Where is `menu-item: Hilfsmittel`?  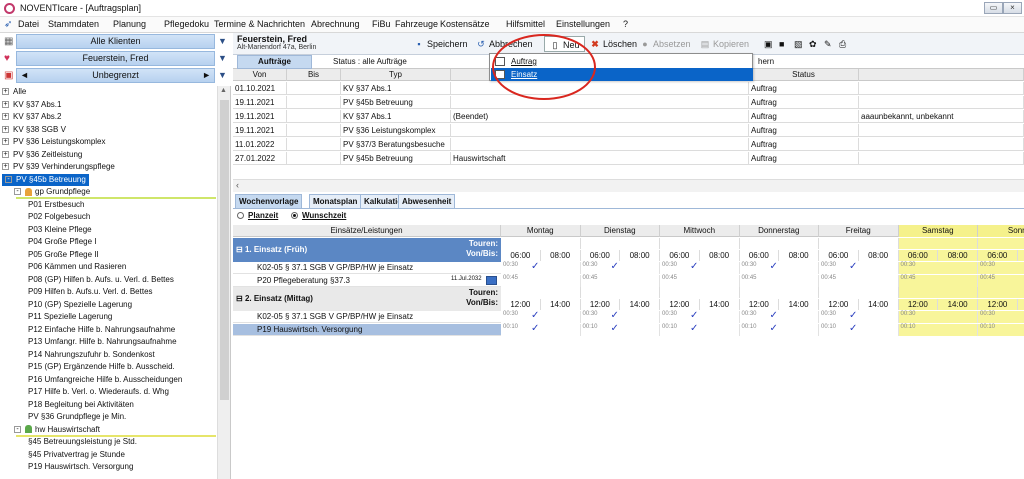 menu-item: Hilfsmittel is located at coordinates (525, 24).